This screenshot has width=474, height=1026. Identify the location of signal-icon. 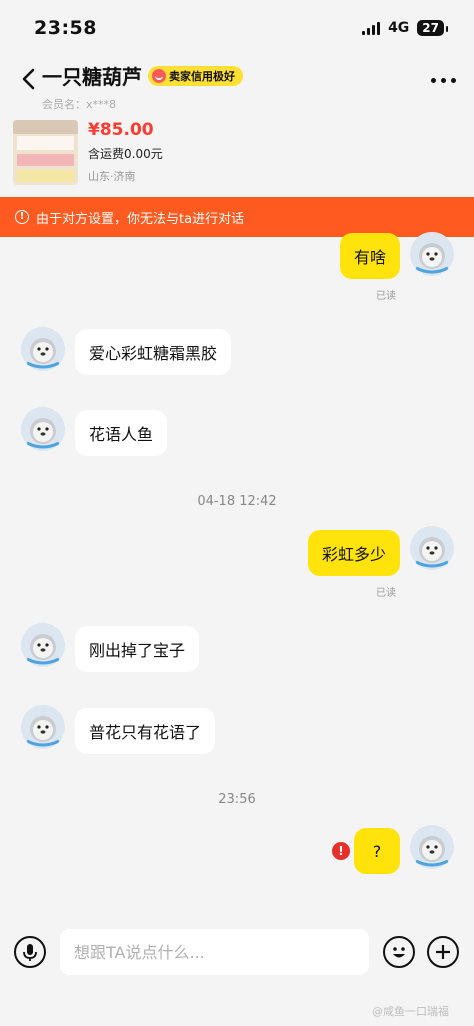
(371, 28).